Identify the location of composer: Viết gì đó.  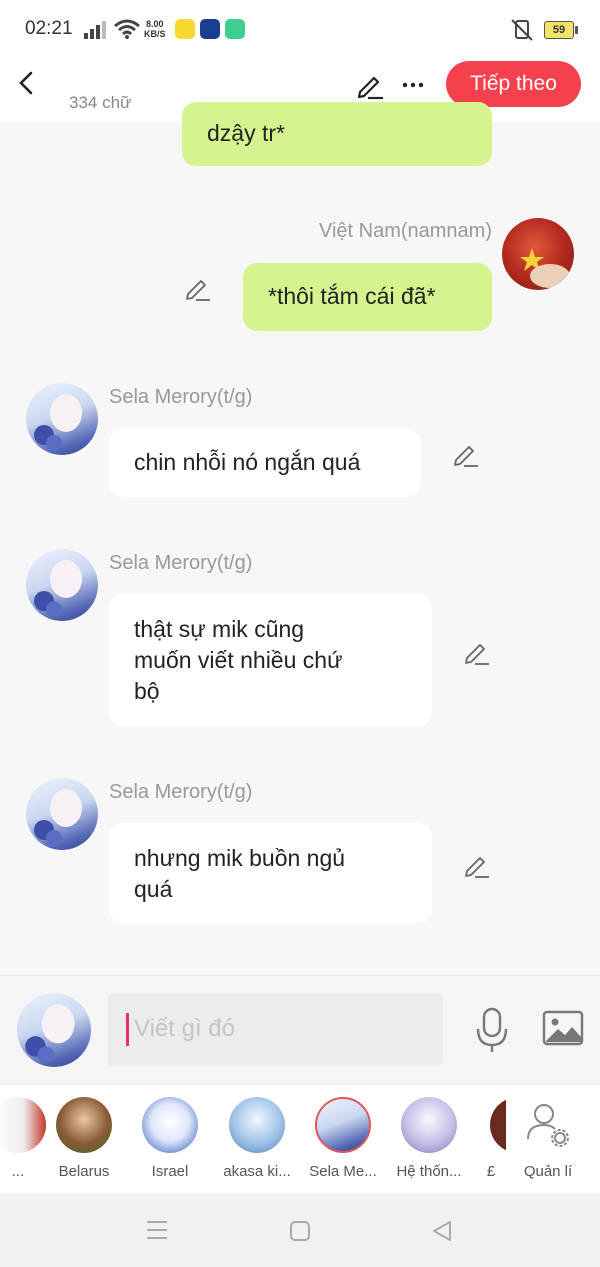
(300, 1029).